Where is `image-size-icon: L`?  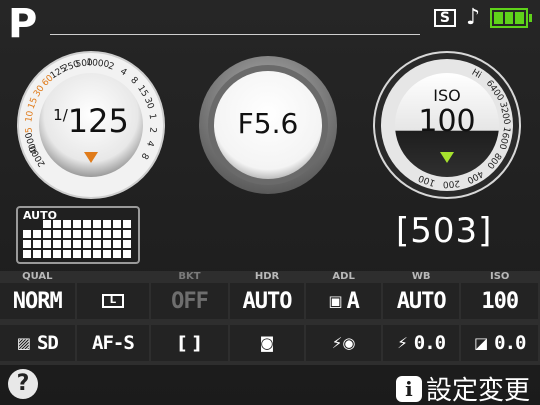
image-size-icon: L is located at coordinates (112, 301).